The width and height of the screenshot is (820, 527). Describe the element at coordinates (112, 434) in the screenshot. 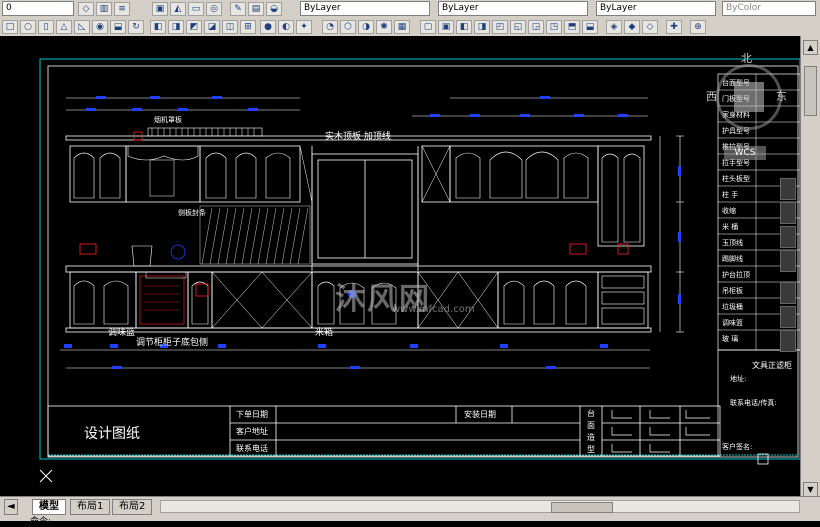

I see `title-block-label: 设计图纸` at that location.